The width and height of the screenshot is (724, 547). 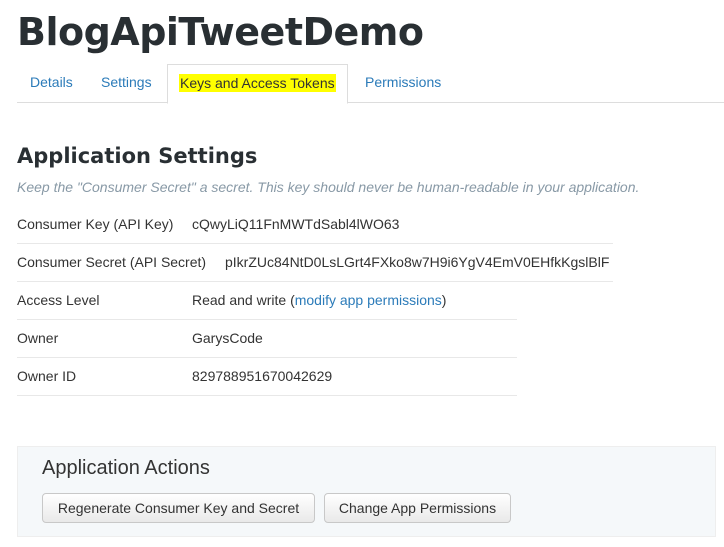 What do you see at coordinates (227, 338) in the screenshot?
I see `owner-value: GarysCode` at bounding box center [227, 338].